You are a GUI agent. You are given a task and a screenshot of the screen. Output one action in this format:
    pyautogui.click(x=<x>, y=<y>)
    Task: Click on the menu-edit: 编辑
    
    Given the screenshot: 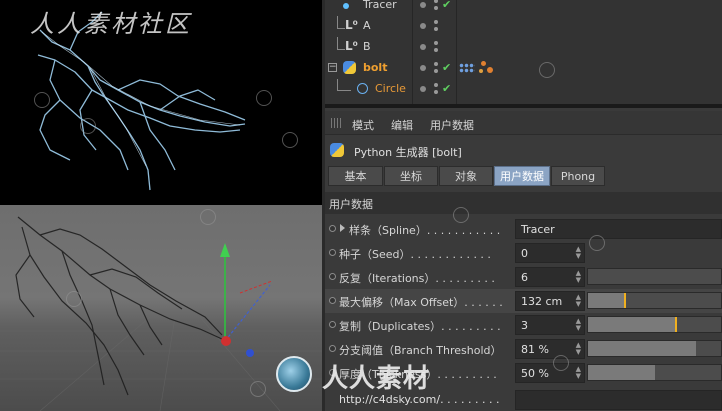 What is the action you would take?
    pyautogui.click(x=402, y=125)
    